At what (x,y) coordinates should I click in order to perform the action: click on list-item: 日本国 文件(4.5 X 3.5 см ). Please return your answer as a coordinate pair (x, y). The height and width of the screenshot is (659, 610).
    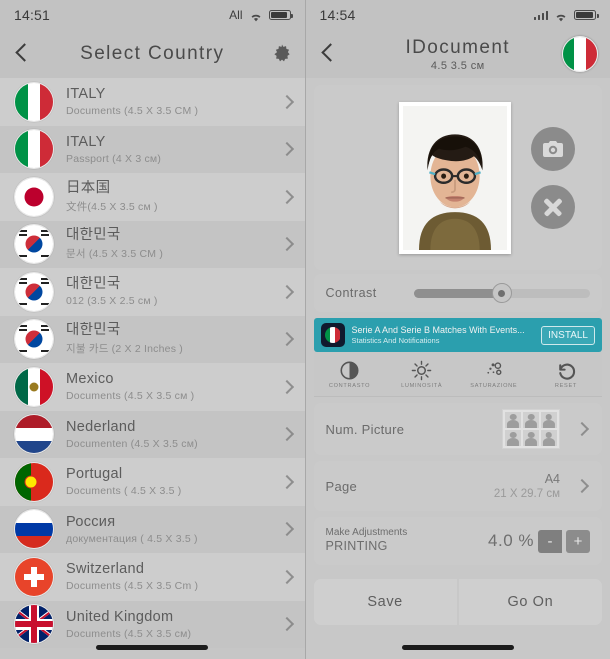
    Looking at the image, I should click on (152, 197).